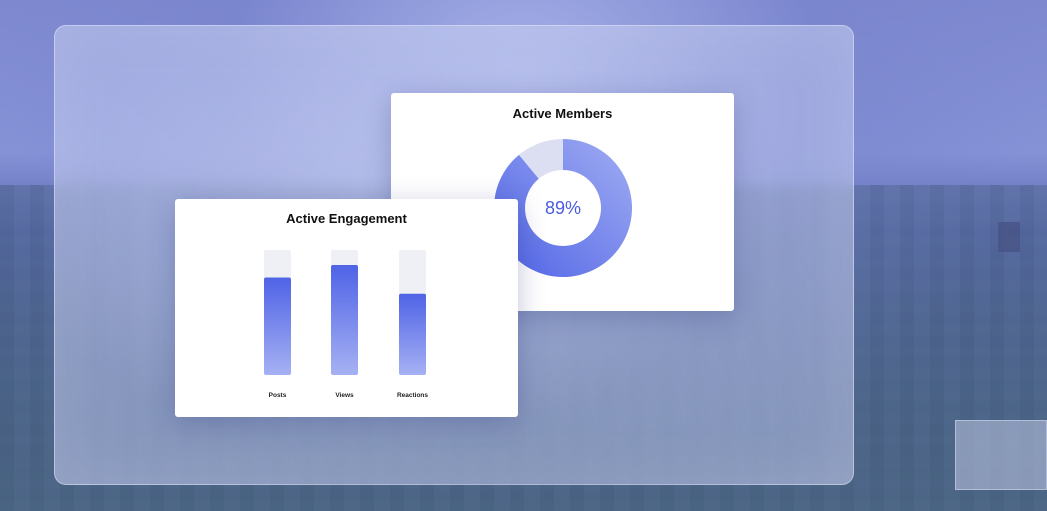 The height and width of the screenshot is (511, 1047). What do you see at coordinates (277, 326) in the screenshot?
I see `bar-posts` at bounding box center [277, 326].